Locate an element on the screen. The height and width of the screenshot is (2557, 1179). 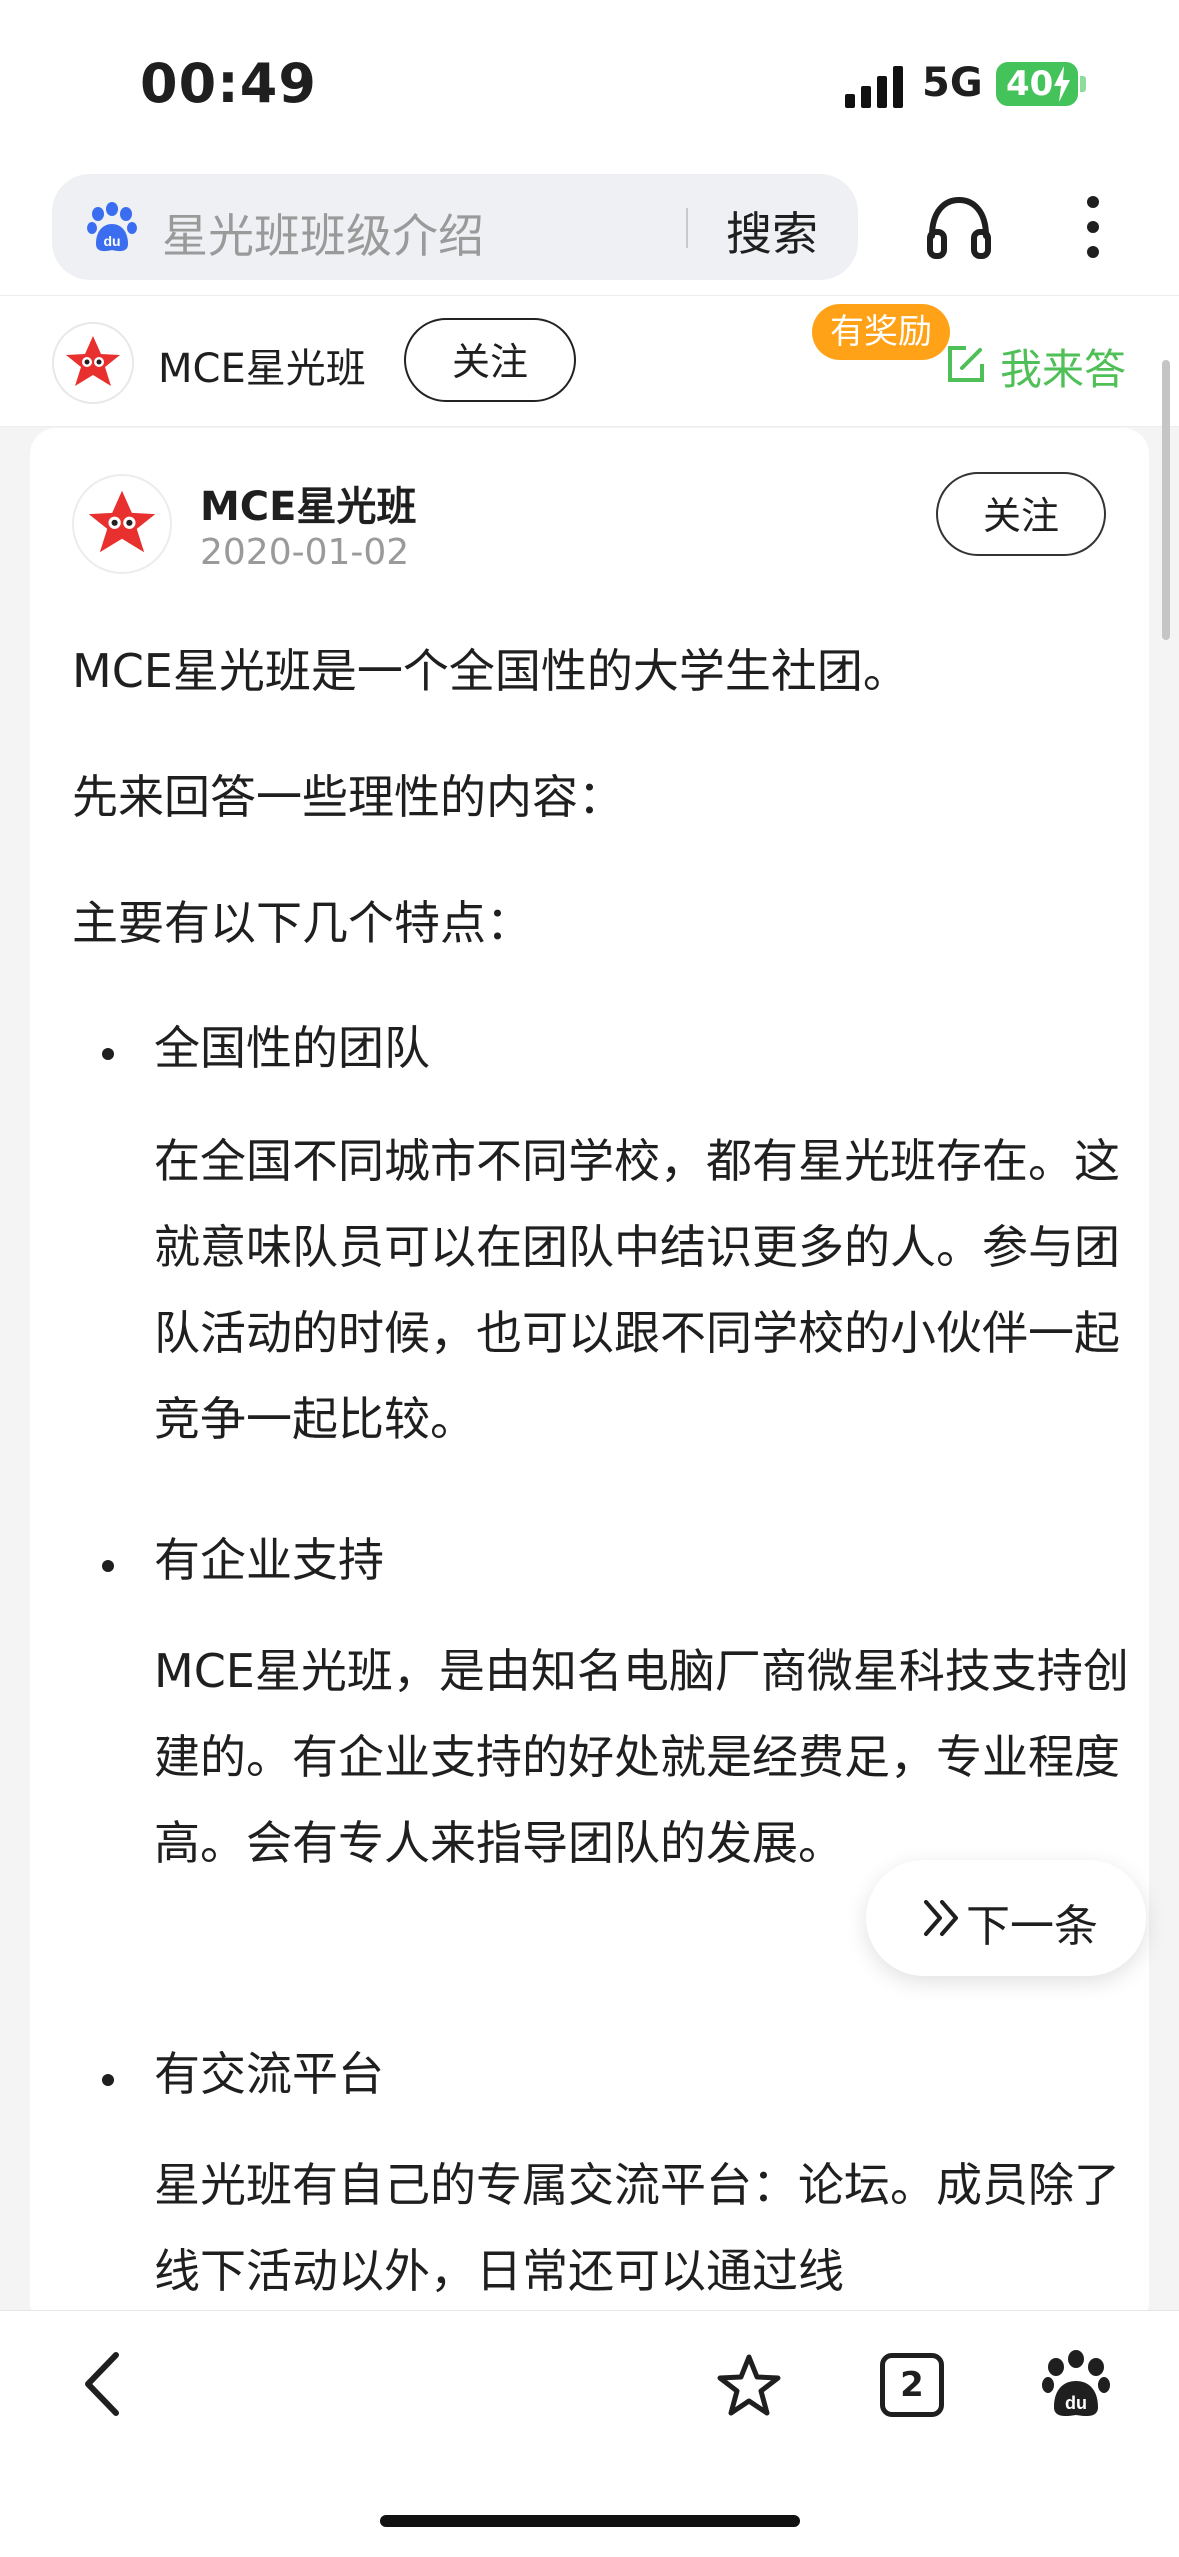
answer-paragraph: 主要有以下几个特点： is located at coordinates (302, 923).